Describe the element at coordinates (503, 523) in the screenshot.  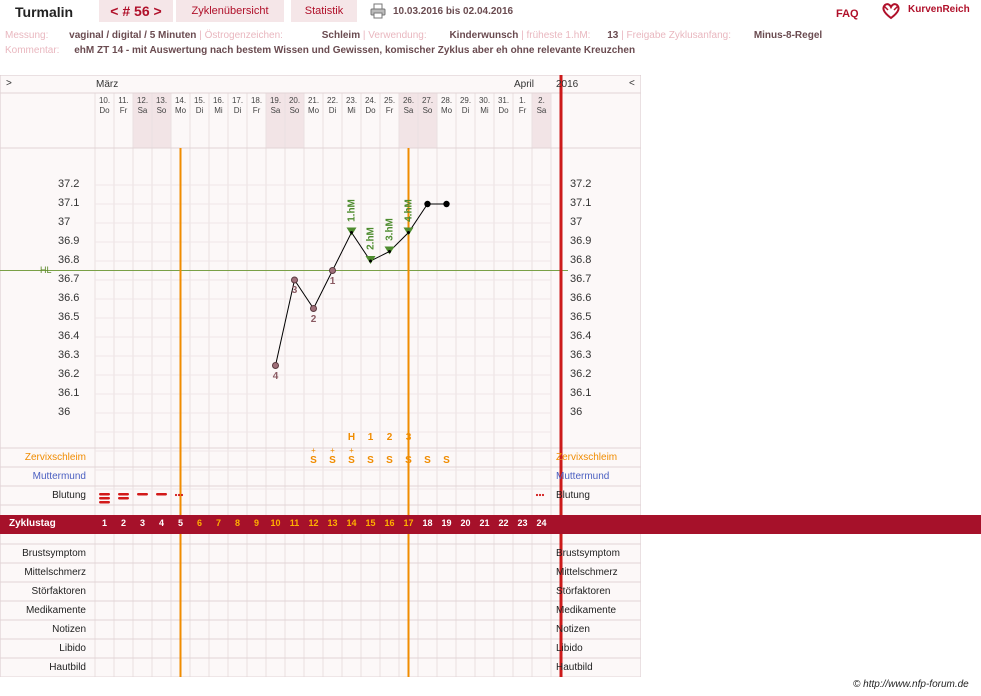
I see `cycle-day-number: 22` at that location.